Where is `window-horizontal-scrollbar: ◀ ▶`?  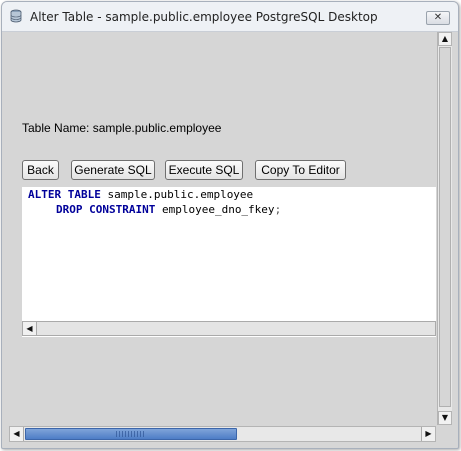
window-horizontal-scrollbar: ◀ ▶ is located at coordinates (222, 434).